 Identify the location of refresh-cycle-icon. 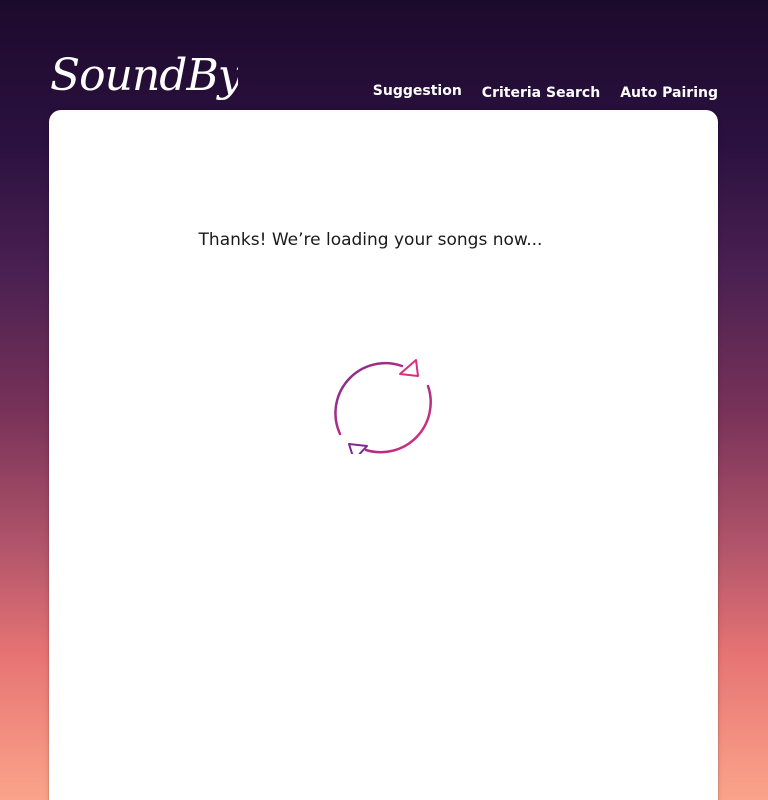
(385, 403).